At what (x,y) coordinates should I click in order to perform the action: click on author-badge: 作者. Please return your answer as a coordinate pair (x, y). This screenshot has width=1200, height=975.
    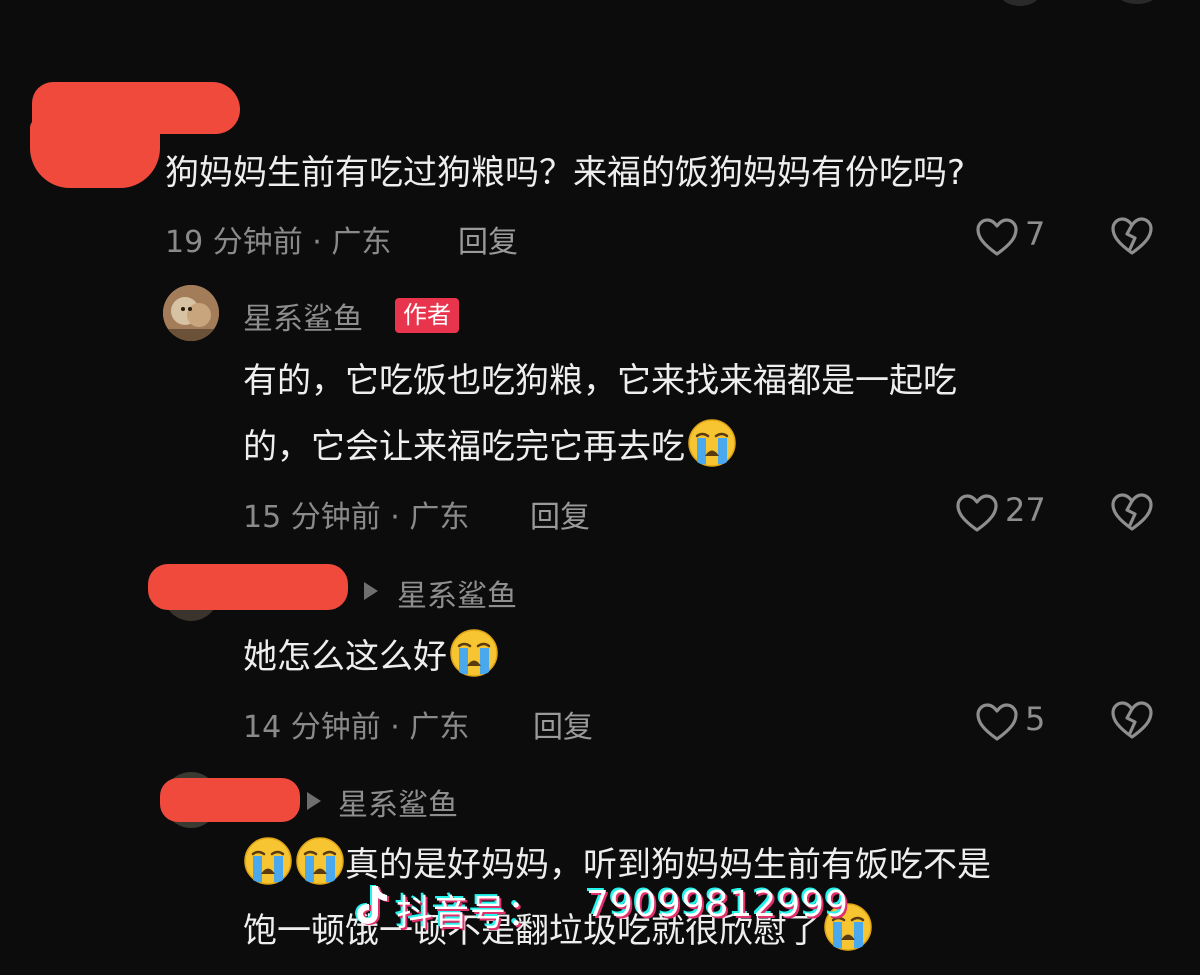
    Looking at the image, I should click on (427, 315).